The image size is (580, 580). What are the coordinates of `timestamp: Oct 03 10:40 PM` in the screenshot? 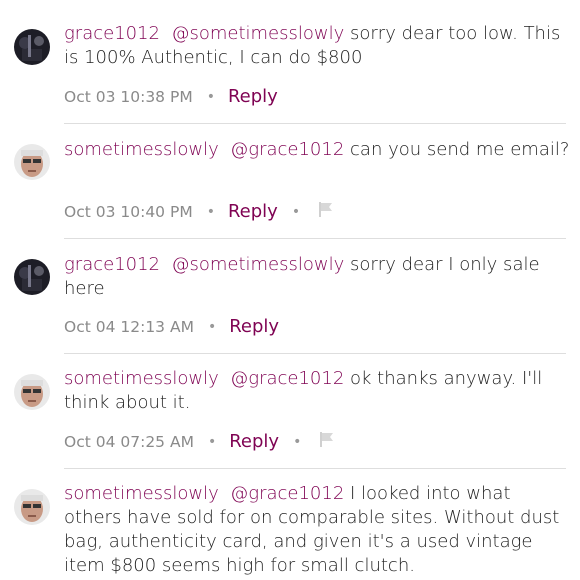 It's located at (128, 212).